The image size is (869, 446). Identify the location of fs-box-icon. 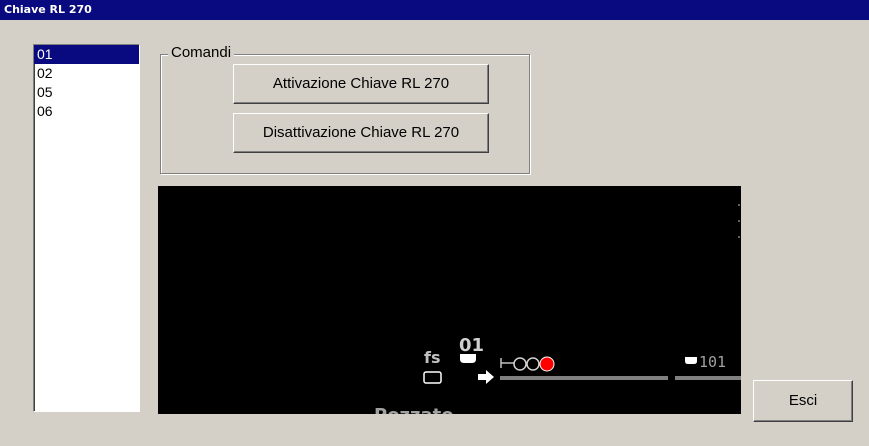
(432, 377).